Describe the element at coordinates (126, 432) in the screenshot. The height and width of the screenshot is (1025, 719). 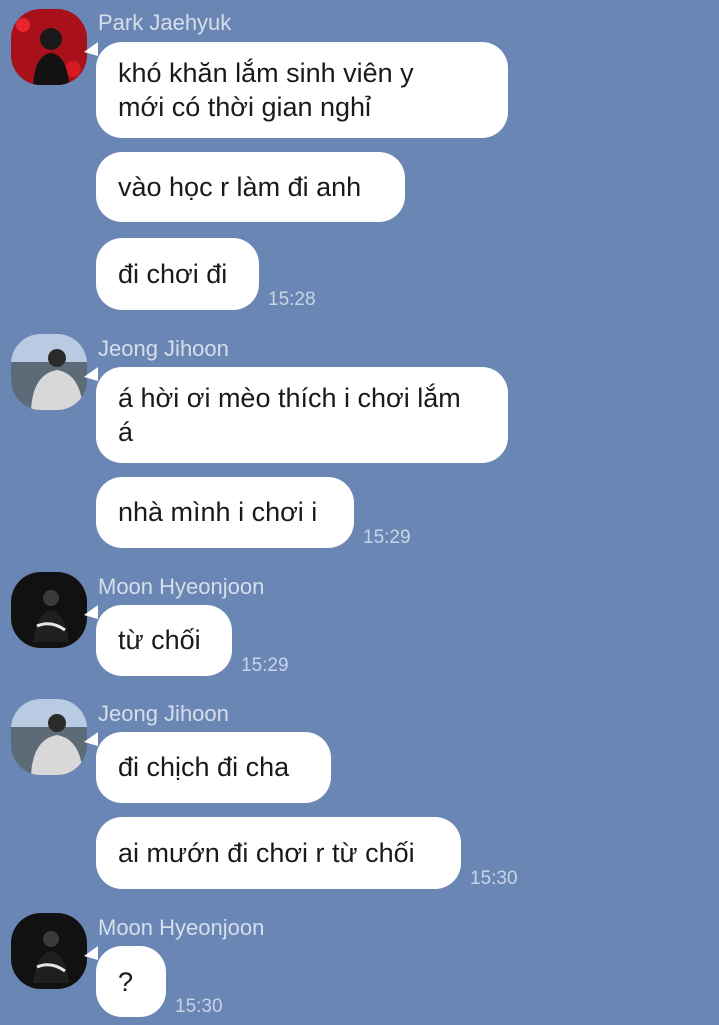
I see `message-text: á` at that location.